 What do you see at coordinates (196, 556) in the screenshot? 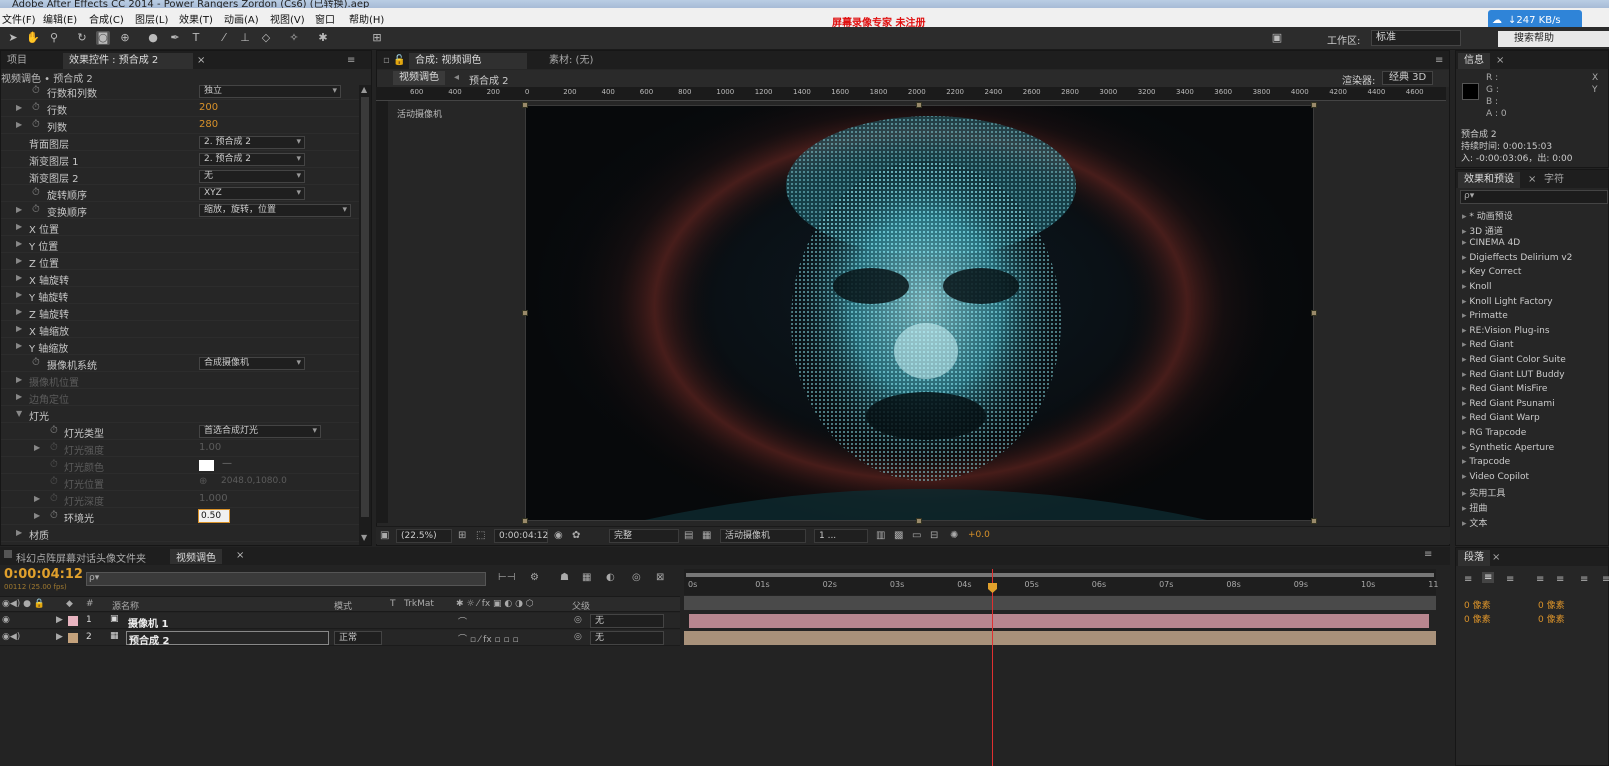
I see `tab-video-grading: 视频调色` at bounding box center [196, 556].